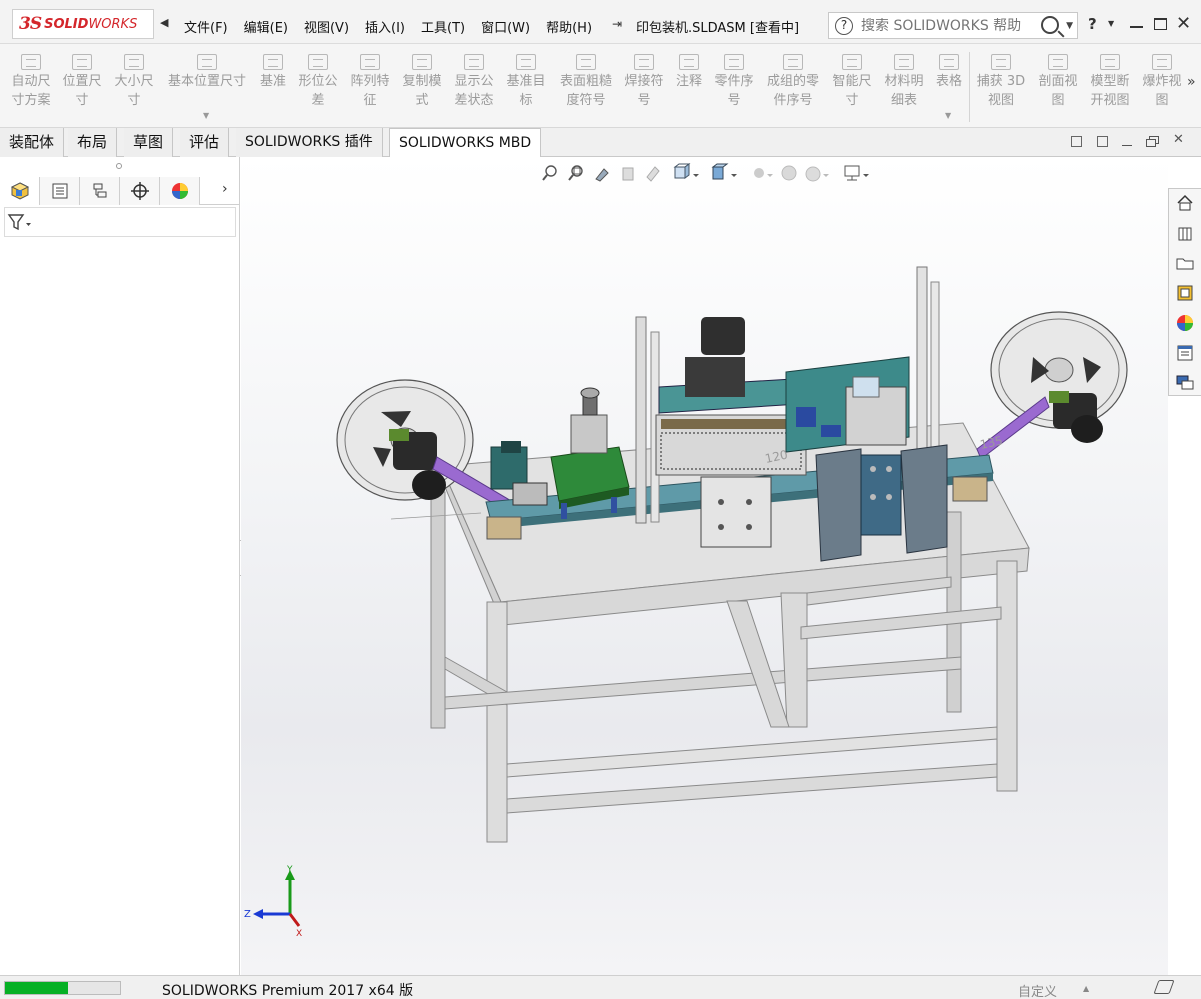 This screenshot has width=1201, height=999. What do you see at coordinates (206, 26) in the screenshot?
I see `menu-file: 文件(F)` at bounding box center [206, 26].